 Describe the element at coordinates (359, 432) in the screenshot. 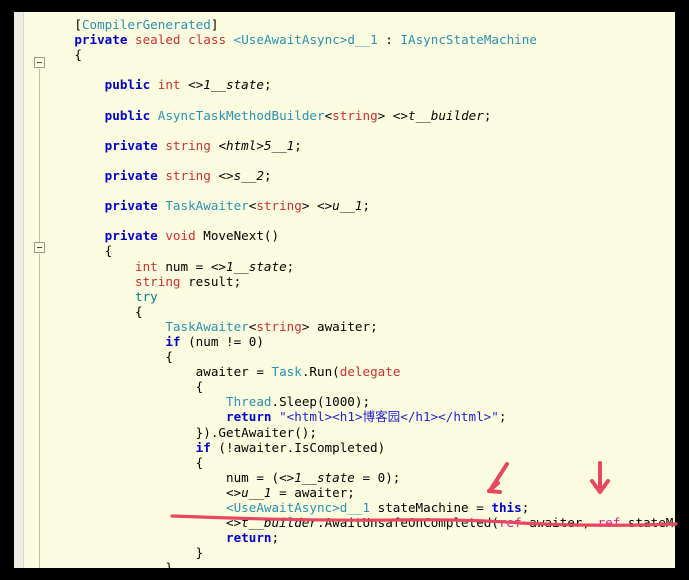

I see `code-line: }).GetAwaiter();` at that location.